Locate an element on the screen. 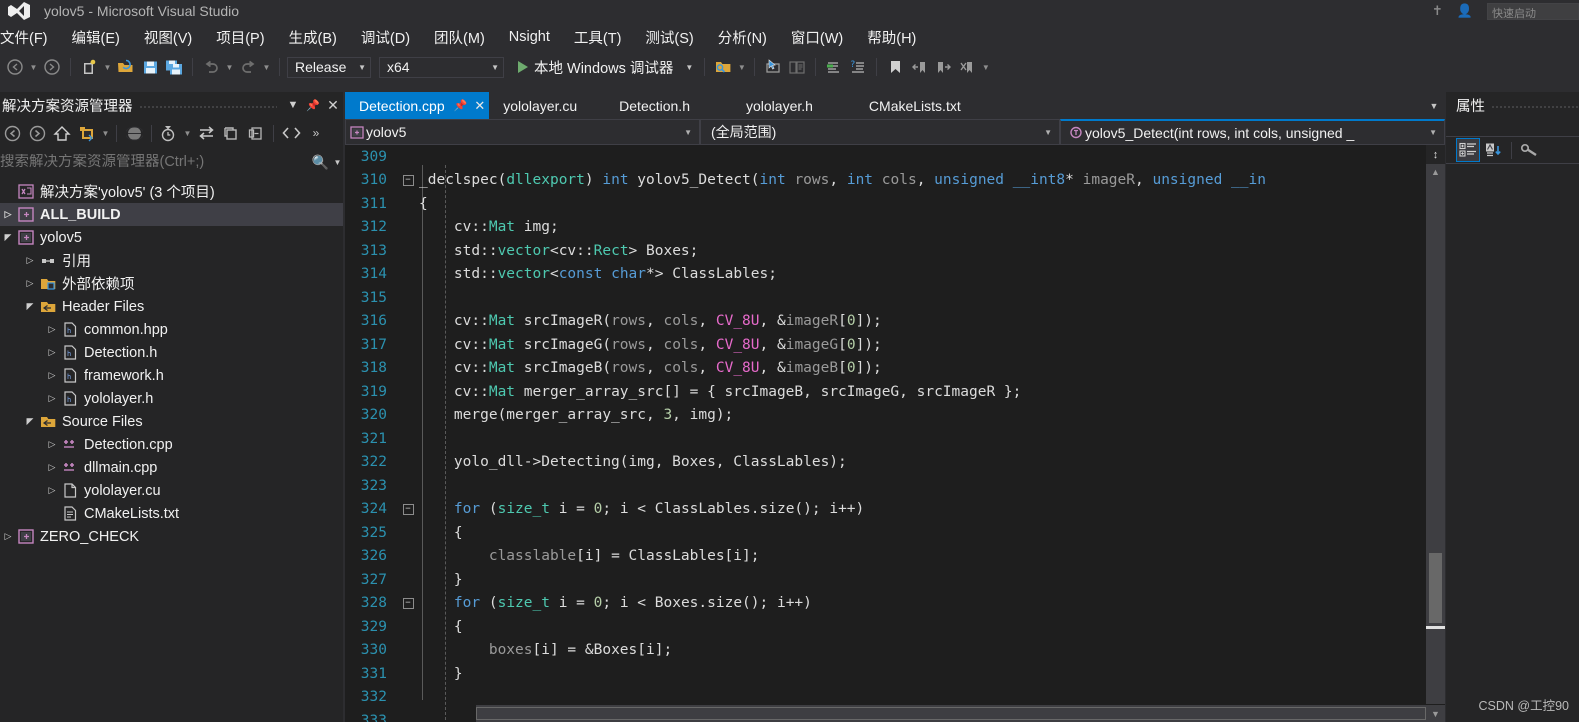  start-debugging-button: 本地 Windows 调试器 ▼ is located at coordinates (605, 67).